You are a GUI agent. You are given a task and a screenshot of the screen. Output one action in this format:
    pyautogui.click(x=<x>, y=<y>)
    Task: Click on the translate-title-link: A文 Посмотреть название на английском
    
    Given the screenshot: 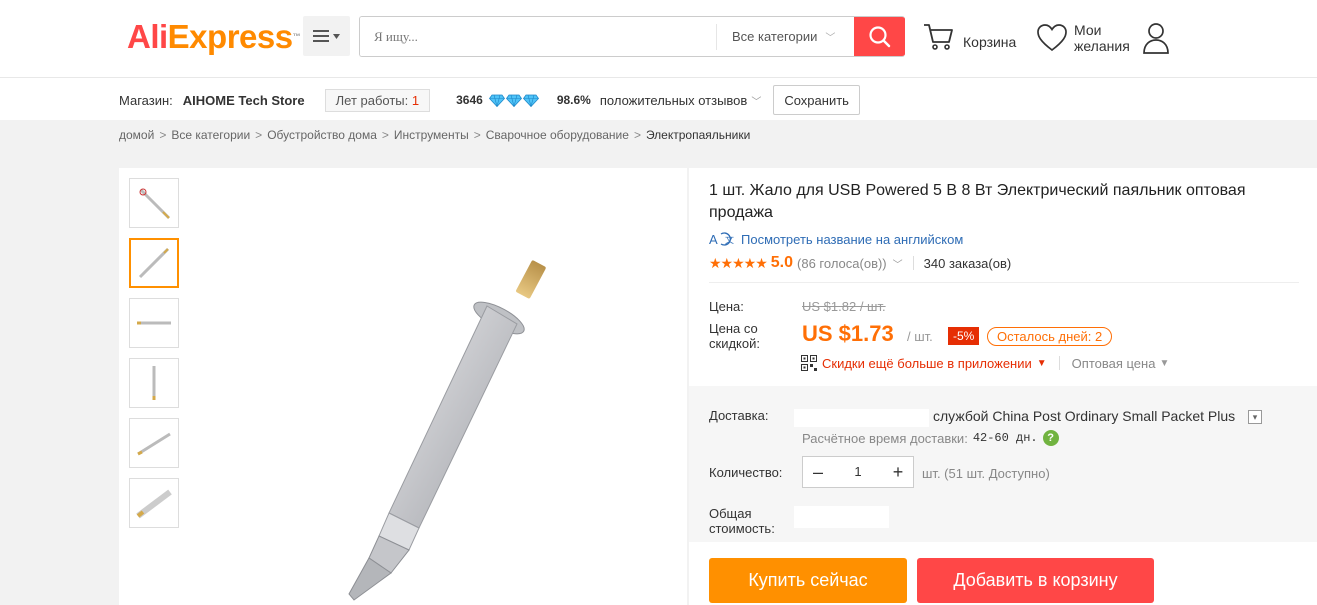 What is the action you would take?
    pyautogui.click(x=836, y=239)
    